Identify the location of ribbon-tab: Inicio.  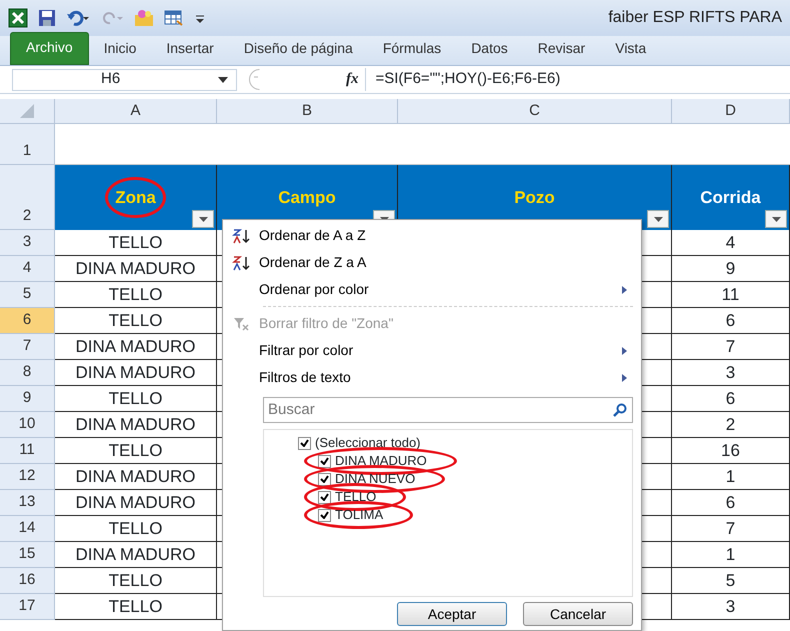
(120, 49).